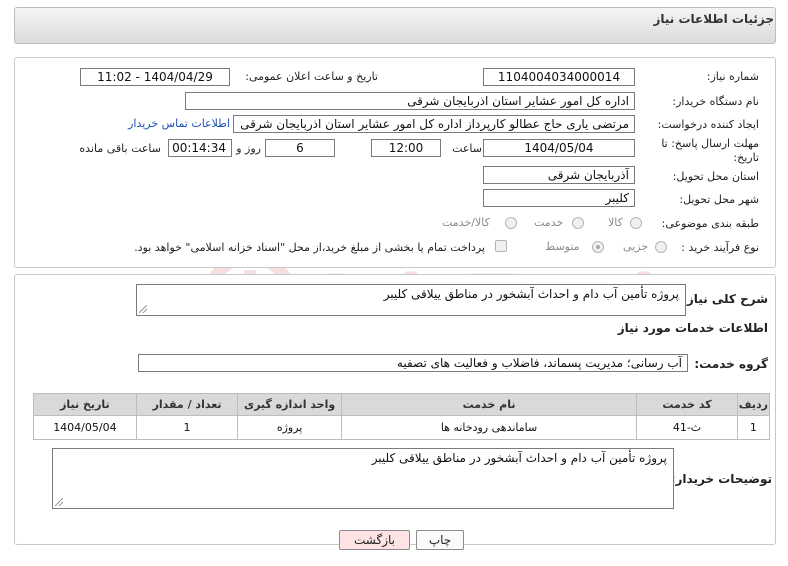  What do you see at coordinates (731, 364) in the screenshot?
I see `service-group-label: گروه خدمت:` at bounding box center [731, 364].